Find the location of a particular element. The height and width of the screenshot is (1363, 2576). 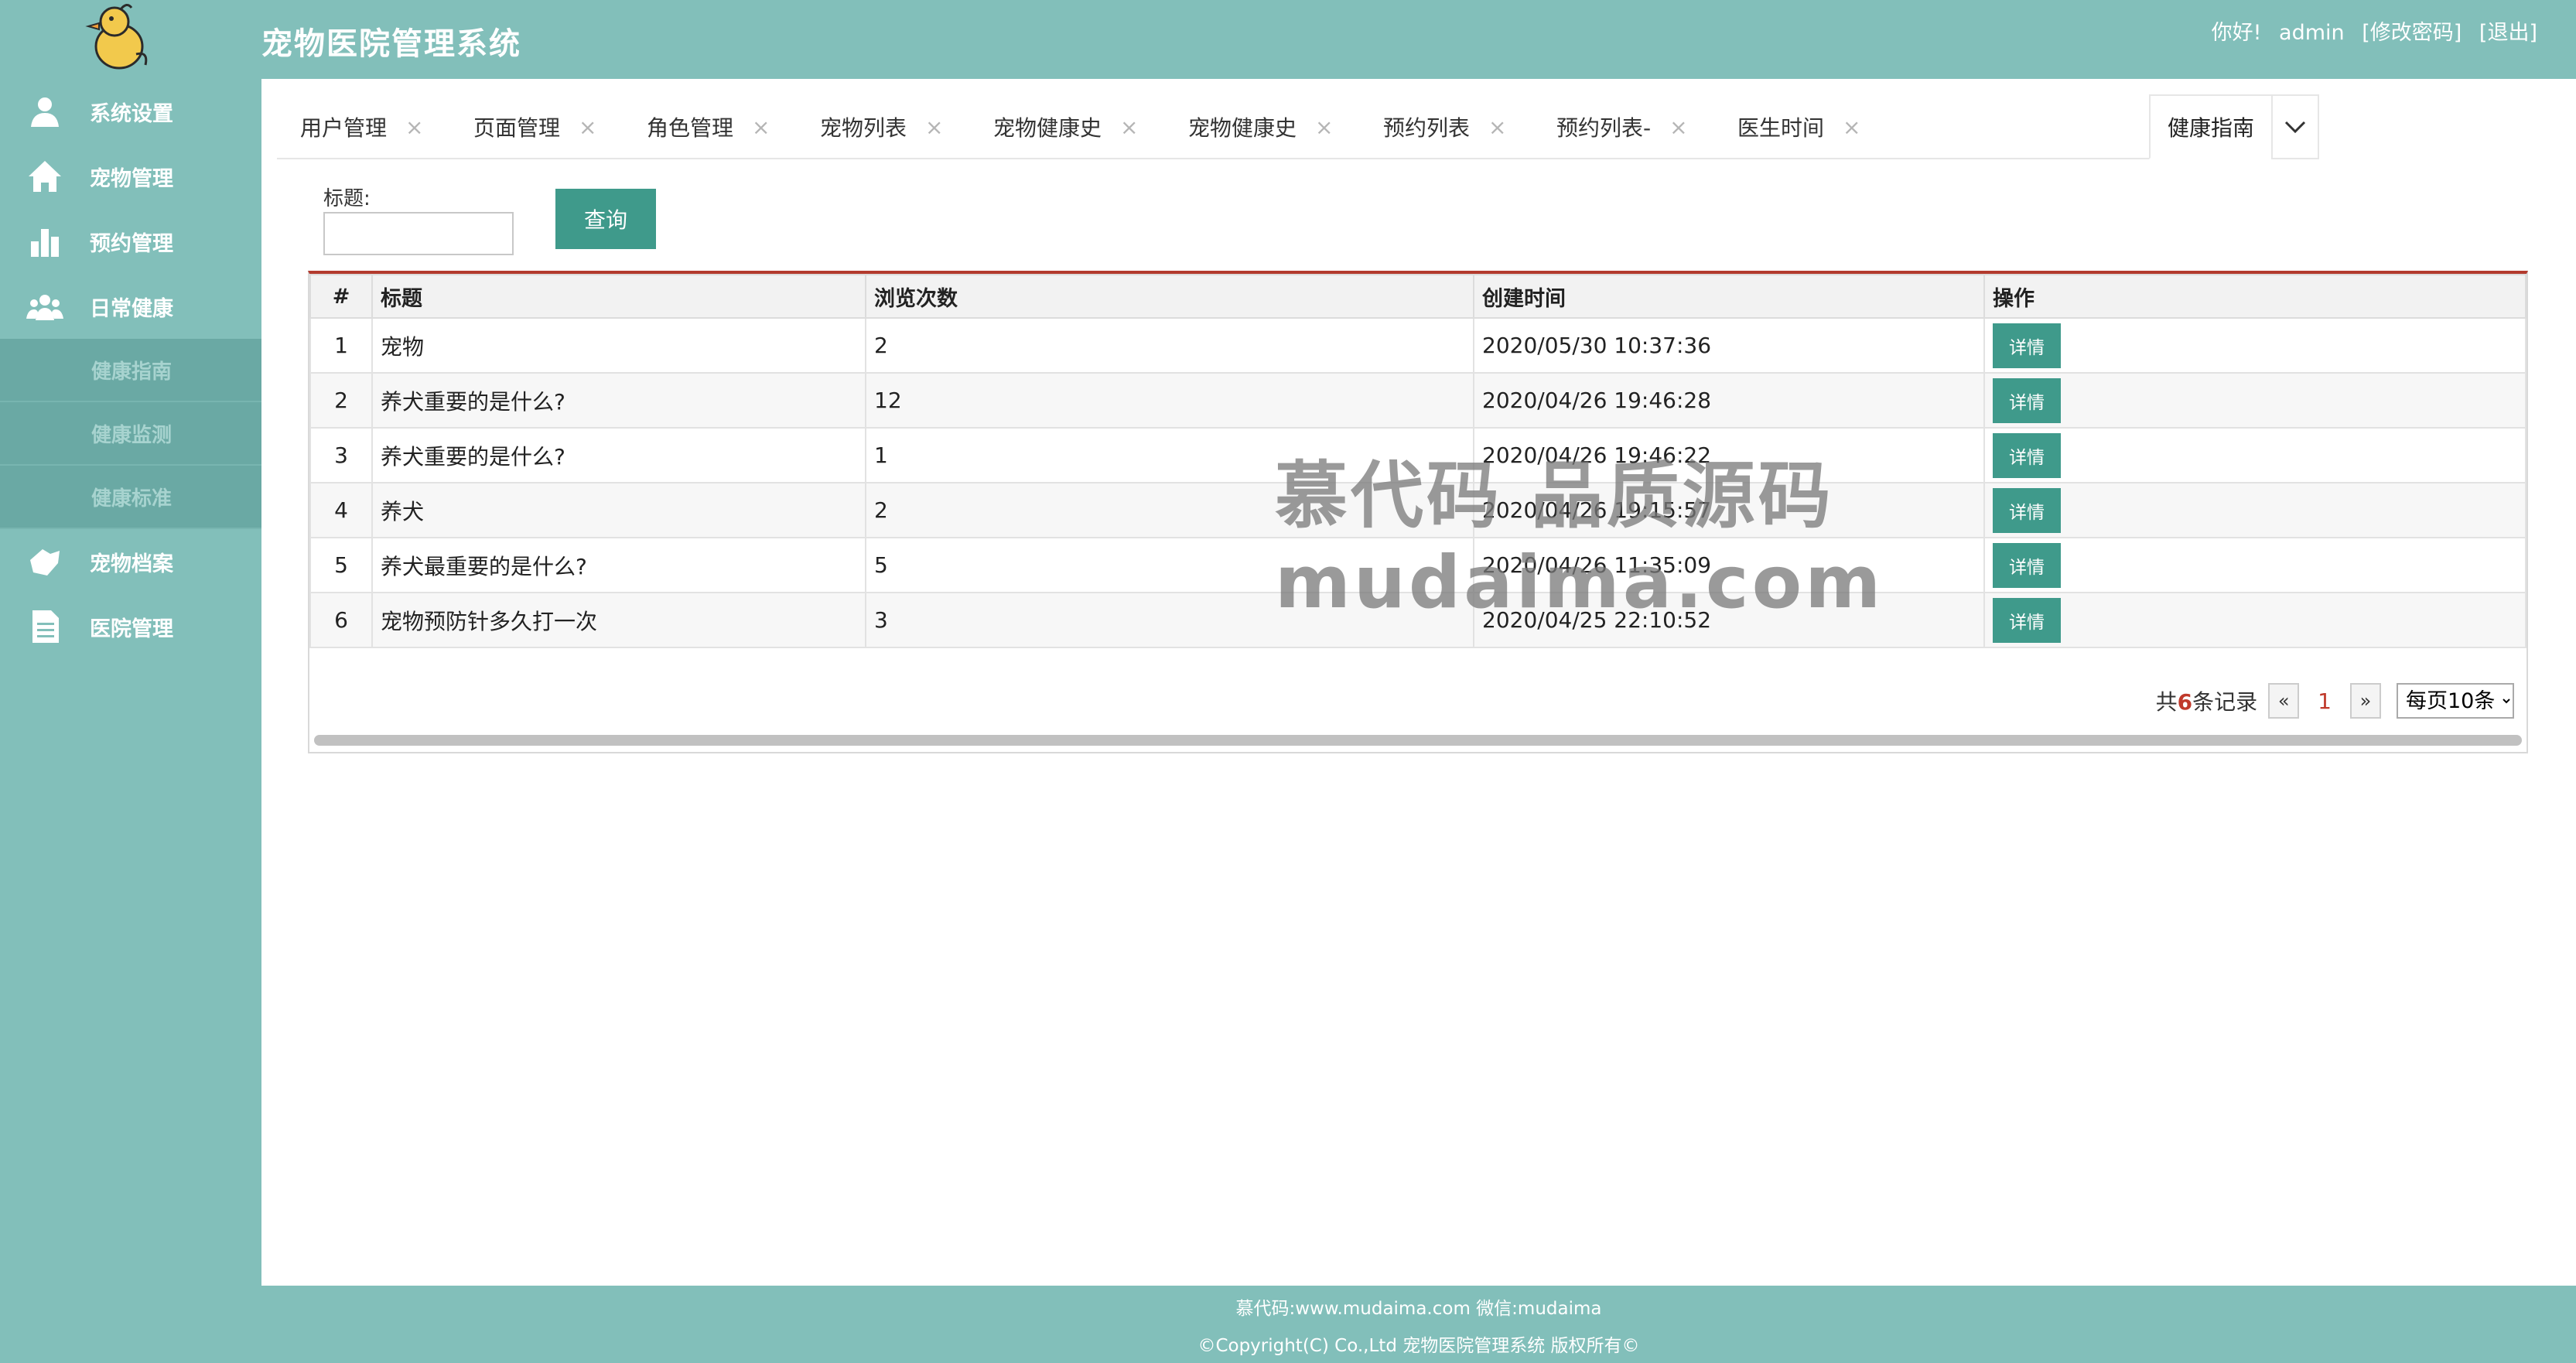

current-page: 1 is located at coordinates (2325, 701).